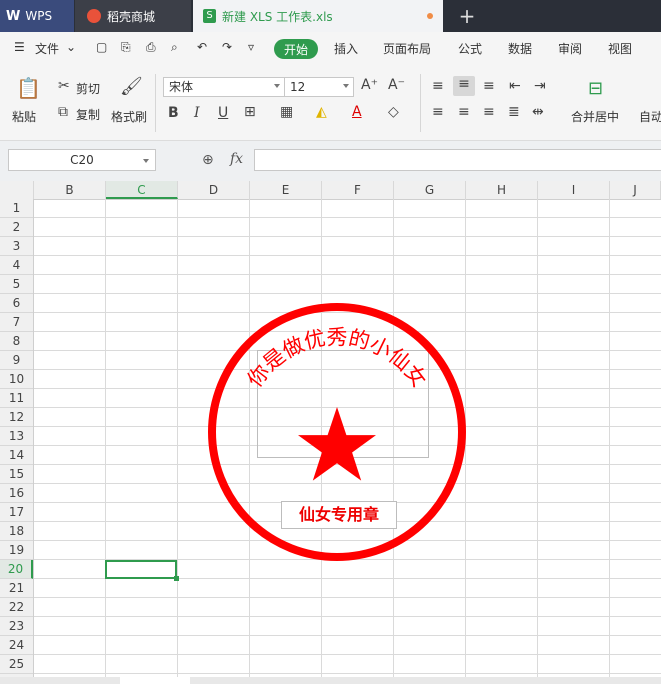 This screenshot has width=661, height=684. I want to click on row-header: 18, so click(16, 531).